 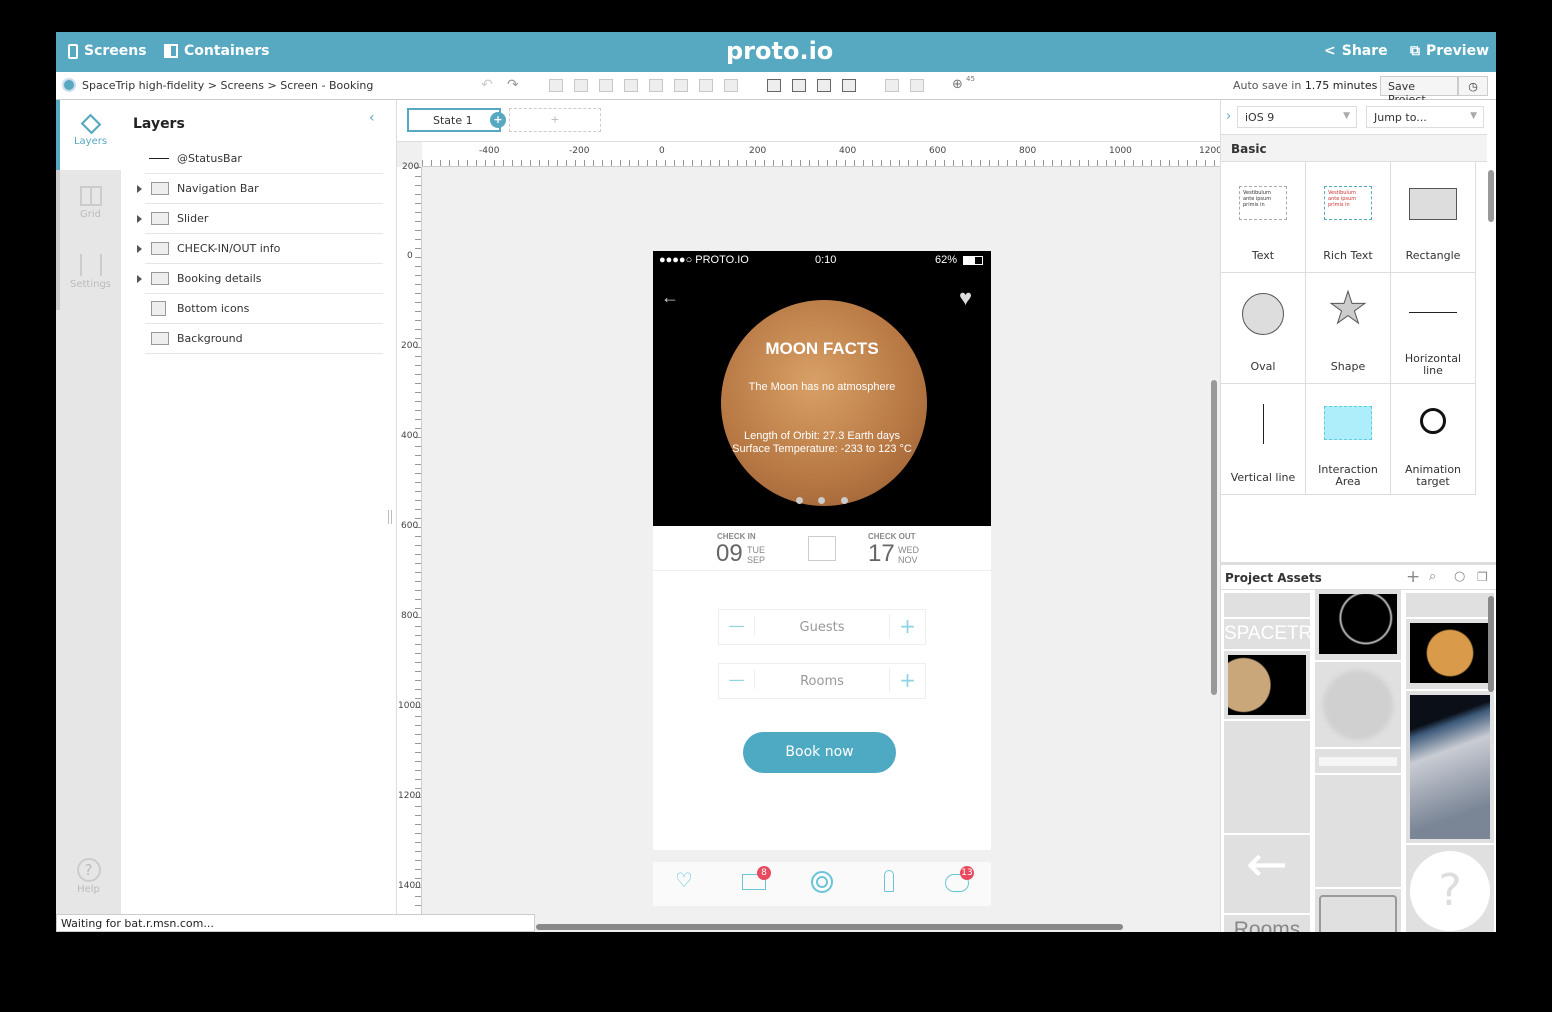 I want to click on expand-panel-icon: ›, so click(x=1228, y=116).